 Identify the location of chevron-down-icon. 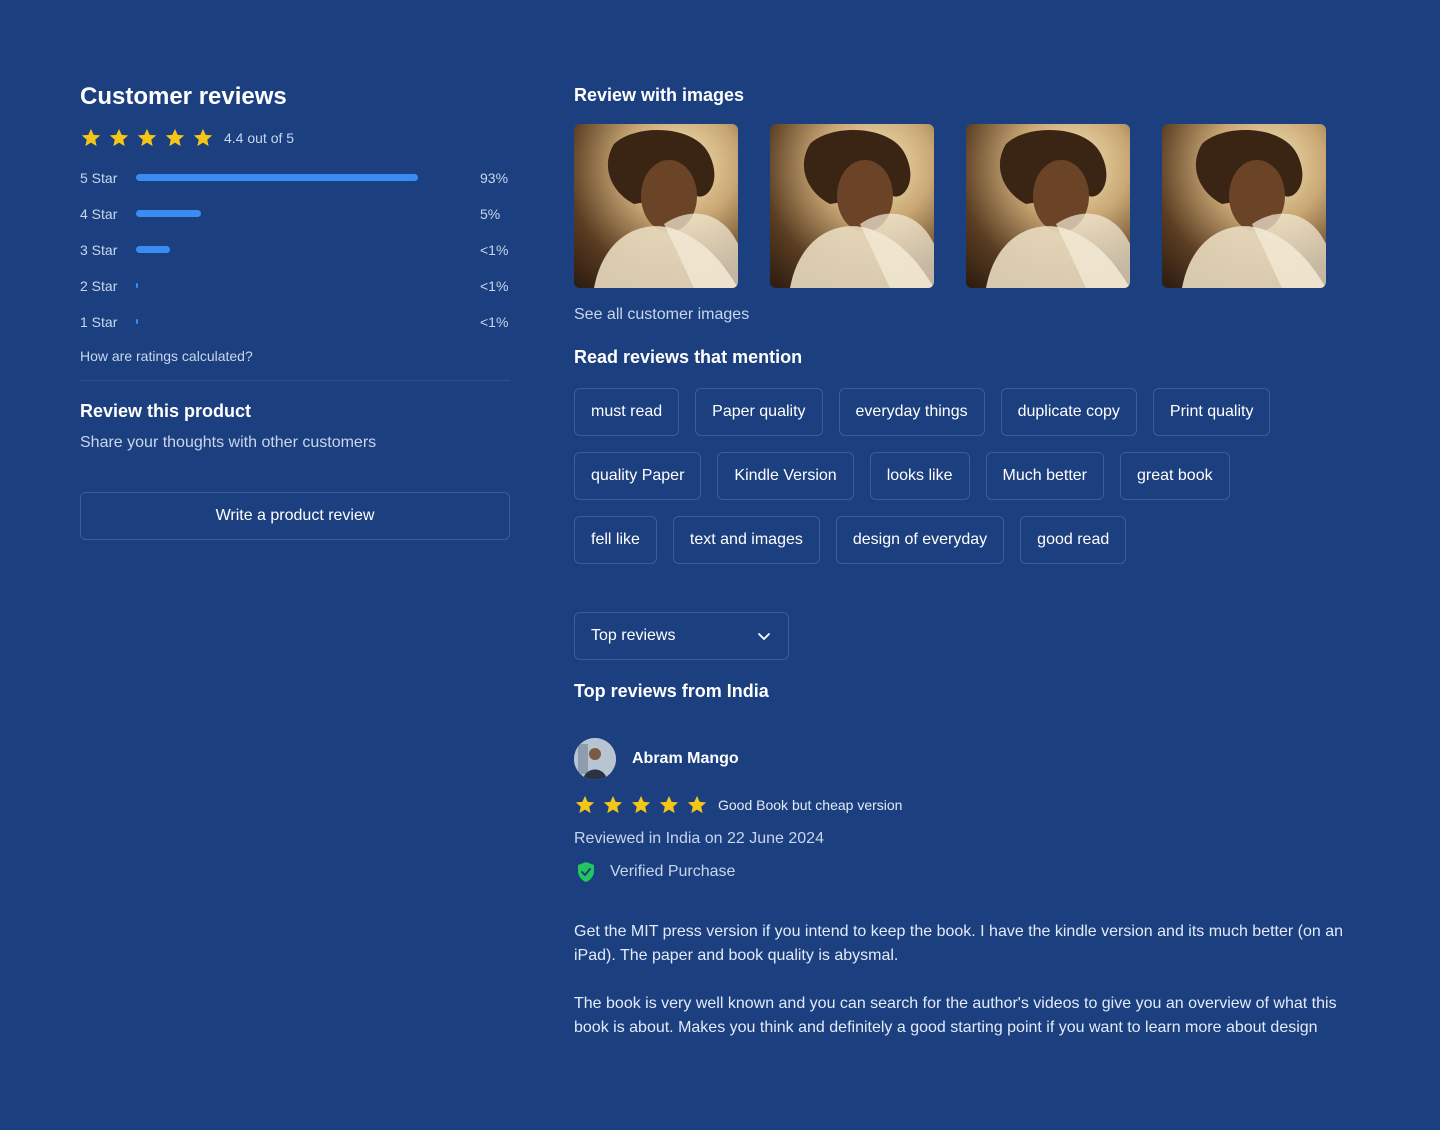
(764, 636).